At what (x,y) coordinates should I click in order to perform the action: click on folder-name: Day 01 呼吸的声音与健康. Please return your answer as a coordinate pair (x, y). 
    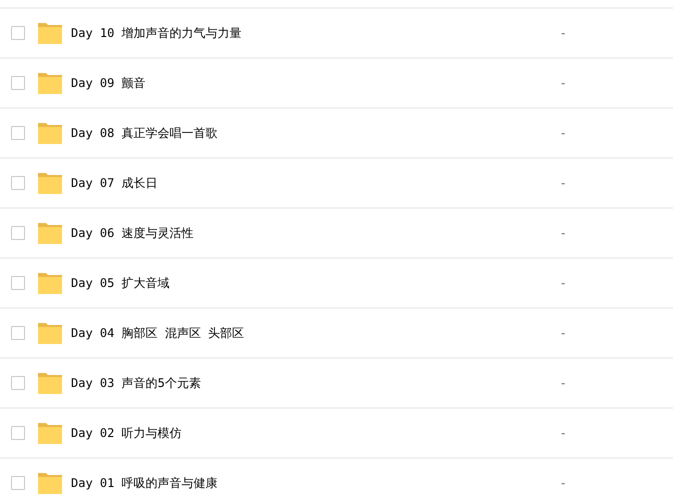
    Looking at the image, I should click on (306, 483).